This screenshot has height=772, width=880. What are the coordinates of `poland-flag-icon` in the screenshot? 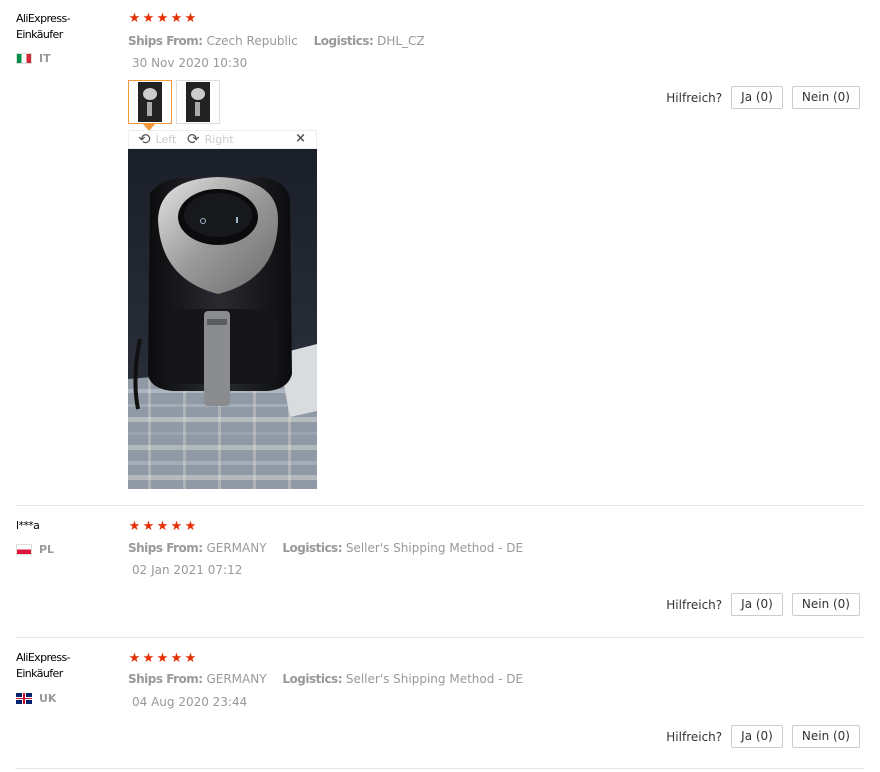 It's located at (24, 549).